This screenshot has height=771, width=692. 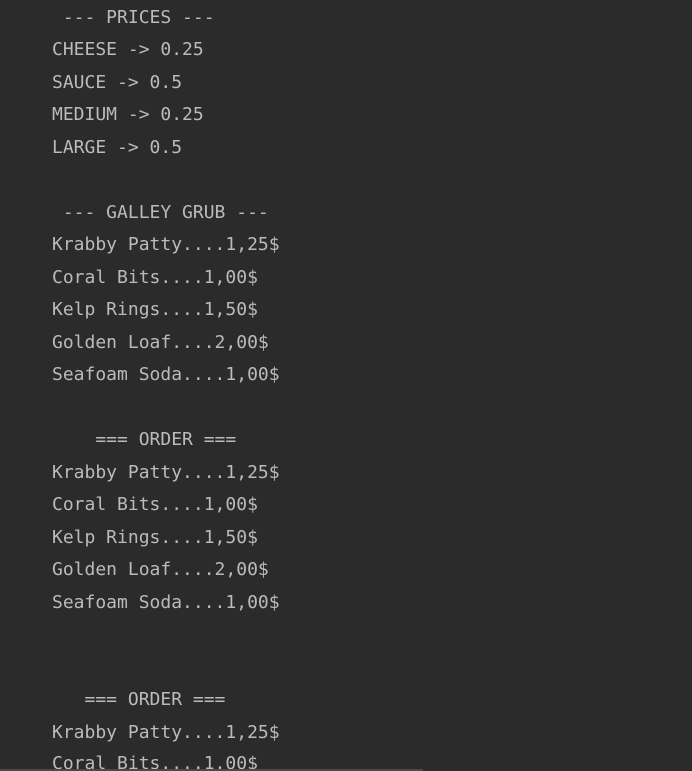 I want to click on console-line: SAUCE -> 0.5, so click(x=117, y=82).